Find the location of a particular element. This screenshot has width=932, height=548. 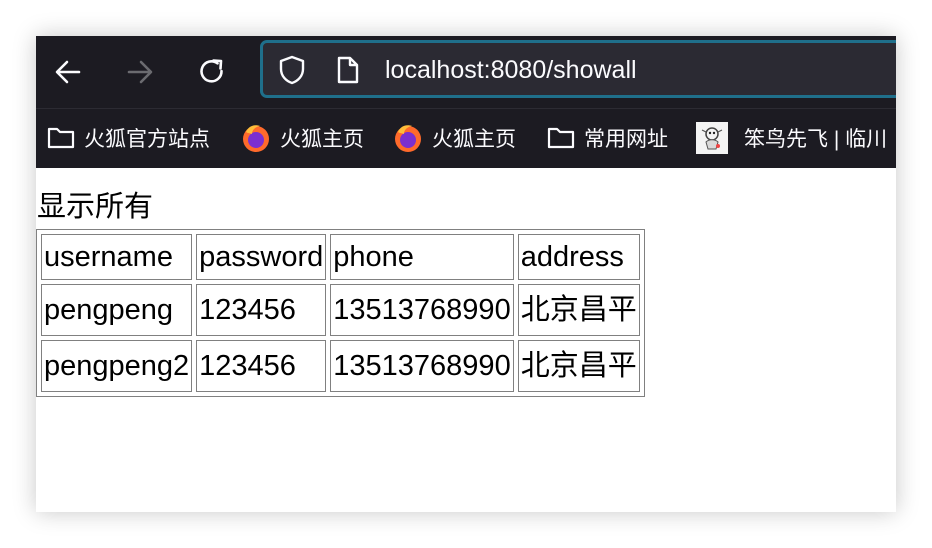

table-header-cell: username is located at coordinates (117, 257).